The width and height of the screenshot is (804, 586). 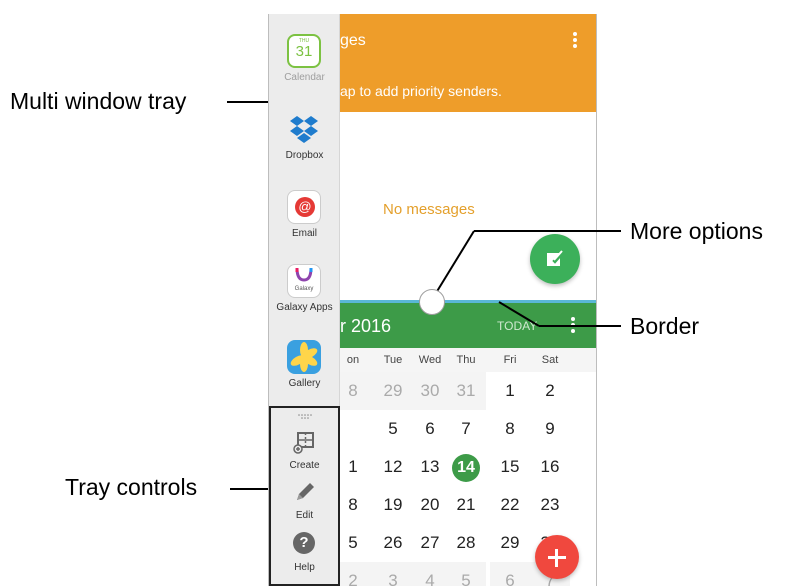 I want to click on email-icon: @, so click(x=304, y=207).